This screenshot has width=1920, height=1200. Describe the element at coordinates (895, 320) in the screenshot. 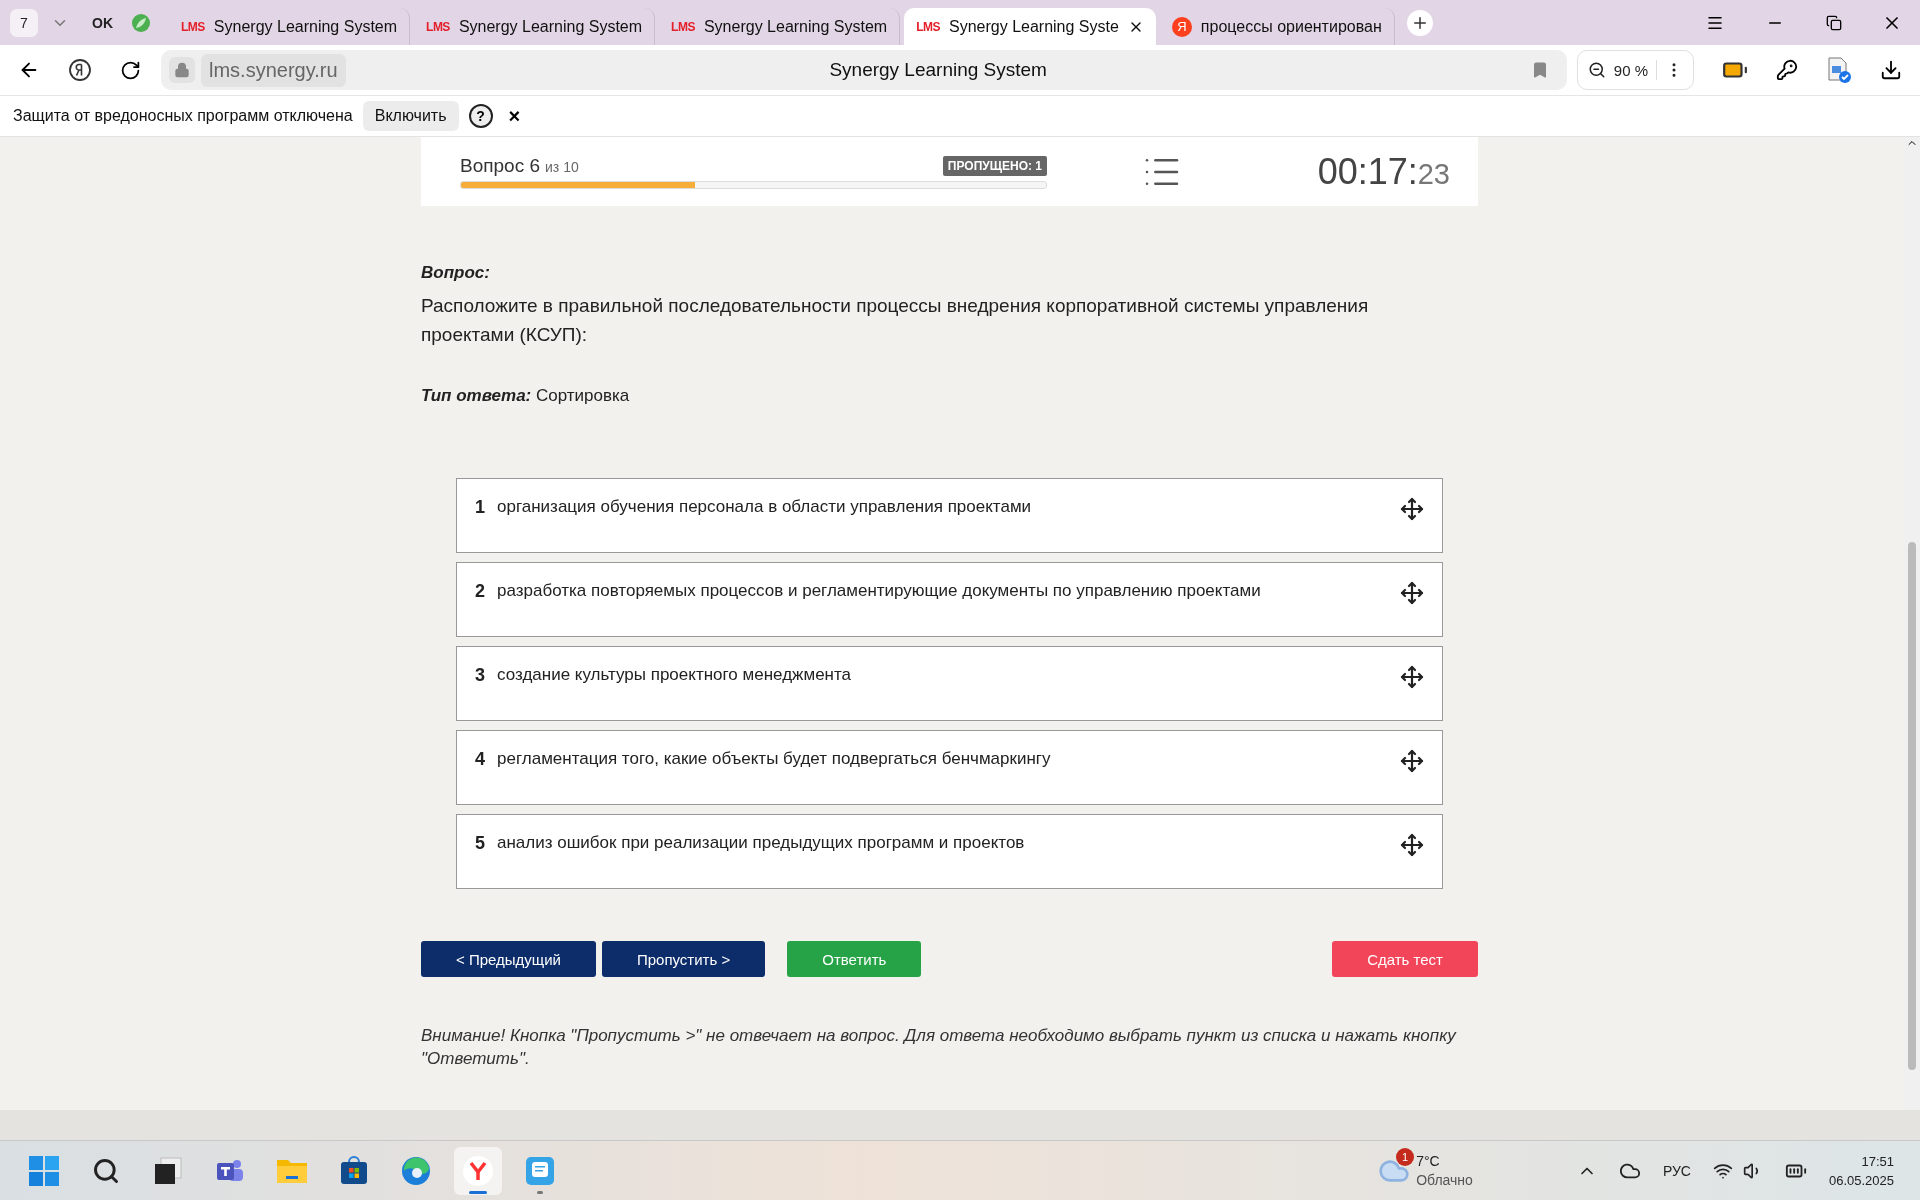

I see `question-text: Расположите в правильной последовательности процессы внедрения корпоративной системы управления проектами (КСУП):` at that location.